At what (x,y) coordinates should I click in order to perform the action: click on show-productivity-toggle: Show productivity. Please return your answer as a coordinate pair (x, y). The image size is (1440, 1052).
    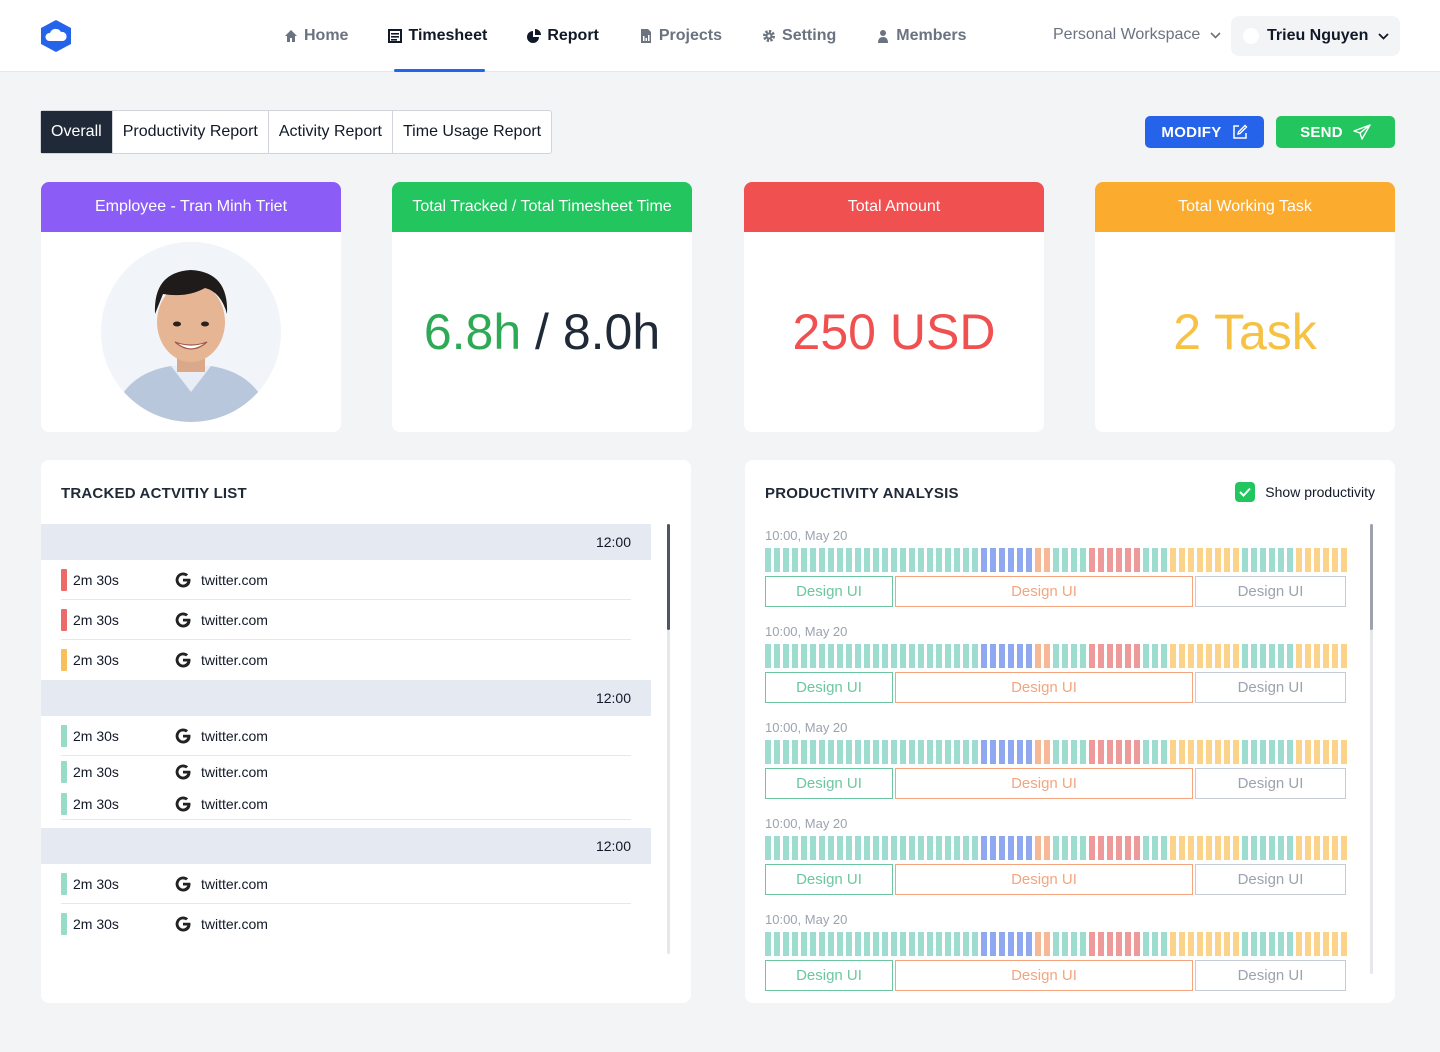
    Looking at the image, I should click on (1305, 492).